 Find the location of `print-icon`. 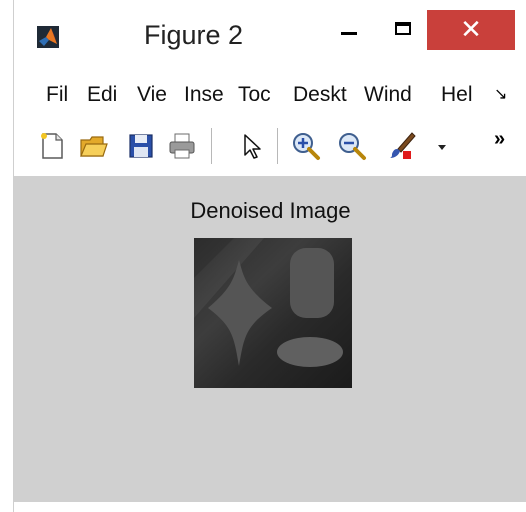

print-icon is located at coordinates (182, 146).